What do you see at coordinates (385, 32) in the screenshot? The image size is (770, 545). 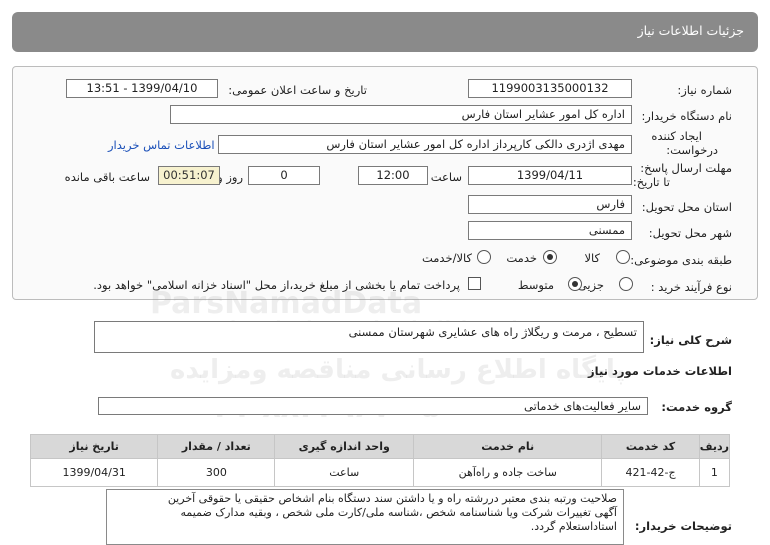 I see `page-header: جزئیات اطلاعات نیاز` at bounding box center [385, 32].